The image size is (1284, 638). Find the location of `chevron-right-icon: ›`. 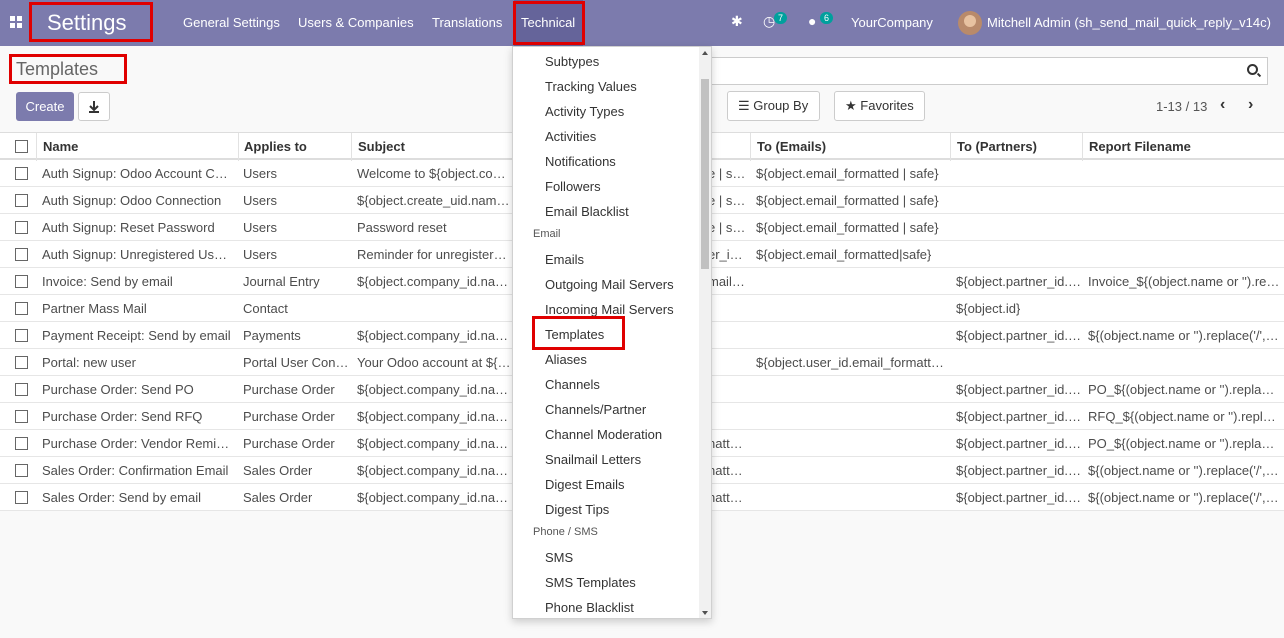

chevron-right-icon: › is located at coordinates (1250, 105).